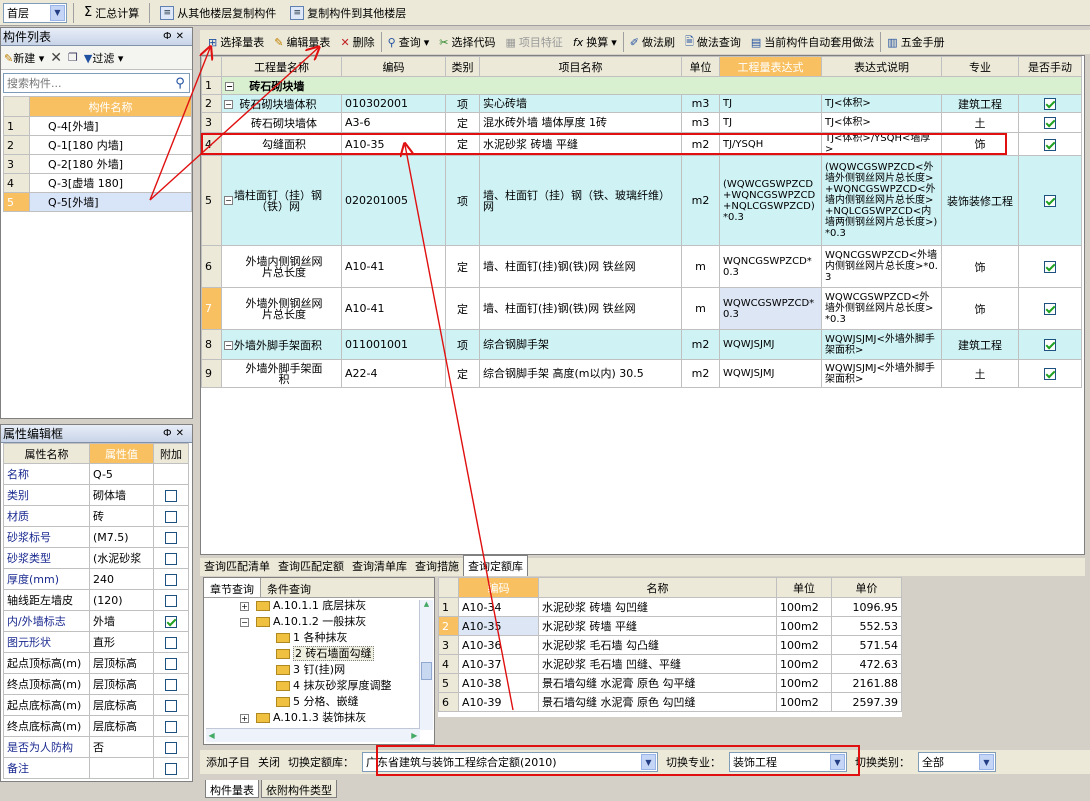 This screenshot has height=801, width=1090. Describe the element at coordinates (179, 124) in the screenshot. I see `arrow-to-select-qty` at that location.